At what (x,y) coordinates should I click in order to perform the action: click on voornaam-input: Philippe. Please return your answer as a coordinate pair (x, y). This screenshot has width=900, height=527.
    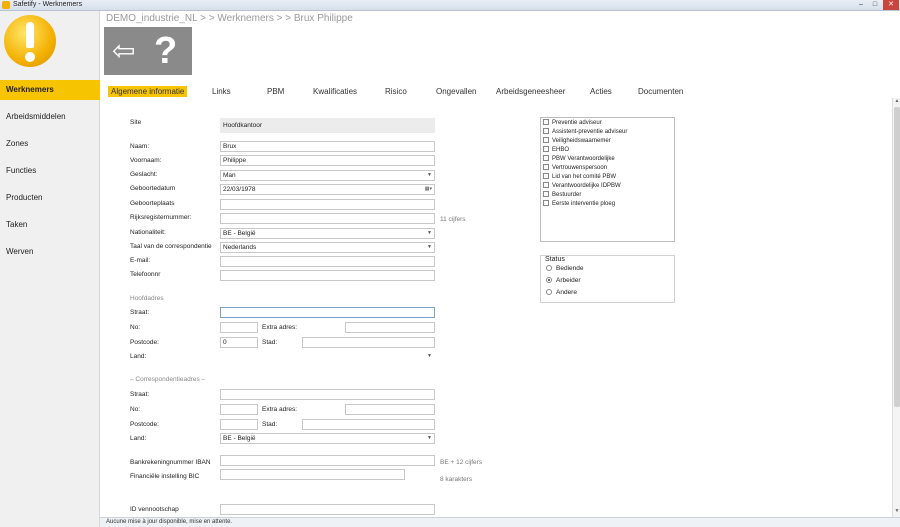
    Looking at the image, I should click on (327, 160).